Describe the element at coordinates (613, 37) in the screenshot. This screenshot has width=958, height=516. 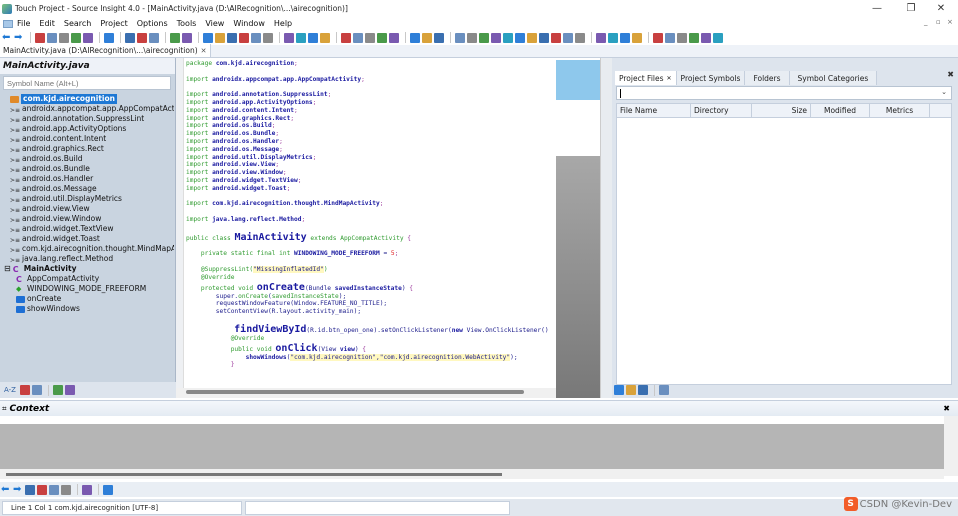
I see `add-line-icon` at that location.